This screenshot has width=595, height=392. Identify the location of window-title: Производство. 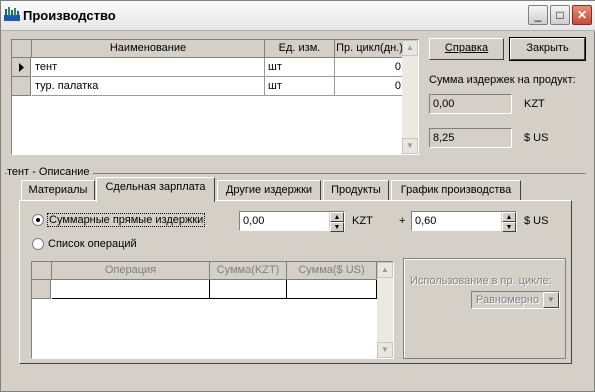
(69, 15).